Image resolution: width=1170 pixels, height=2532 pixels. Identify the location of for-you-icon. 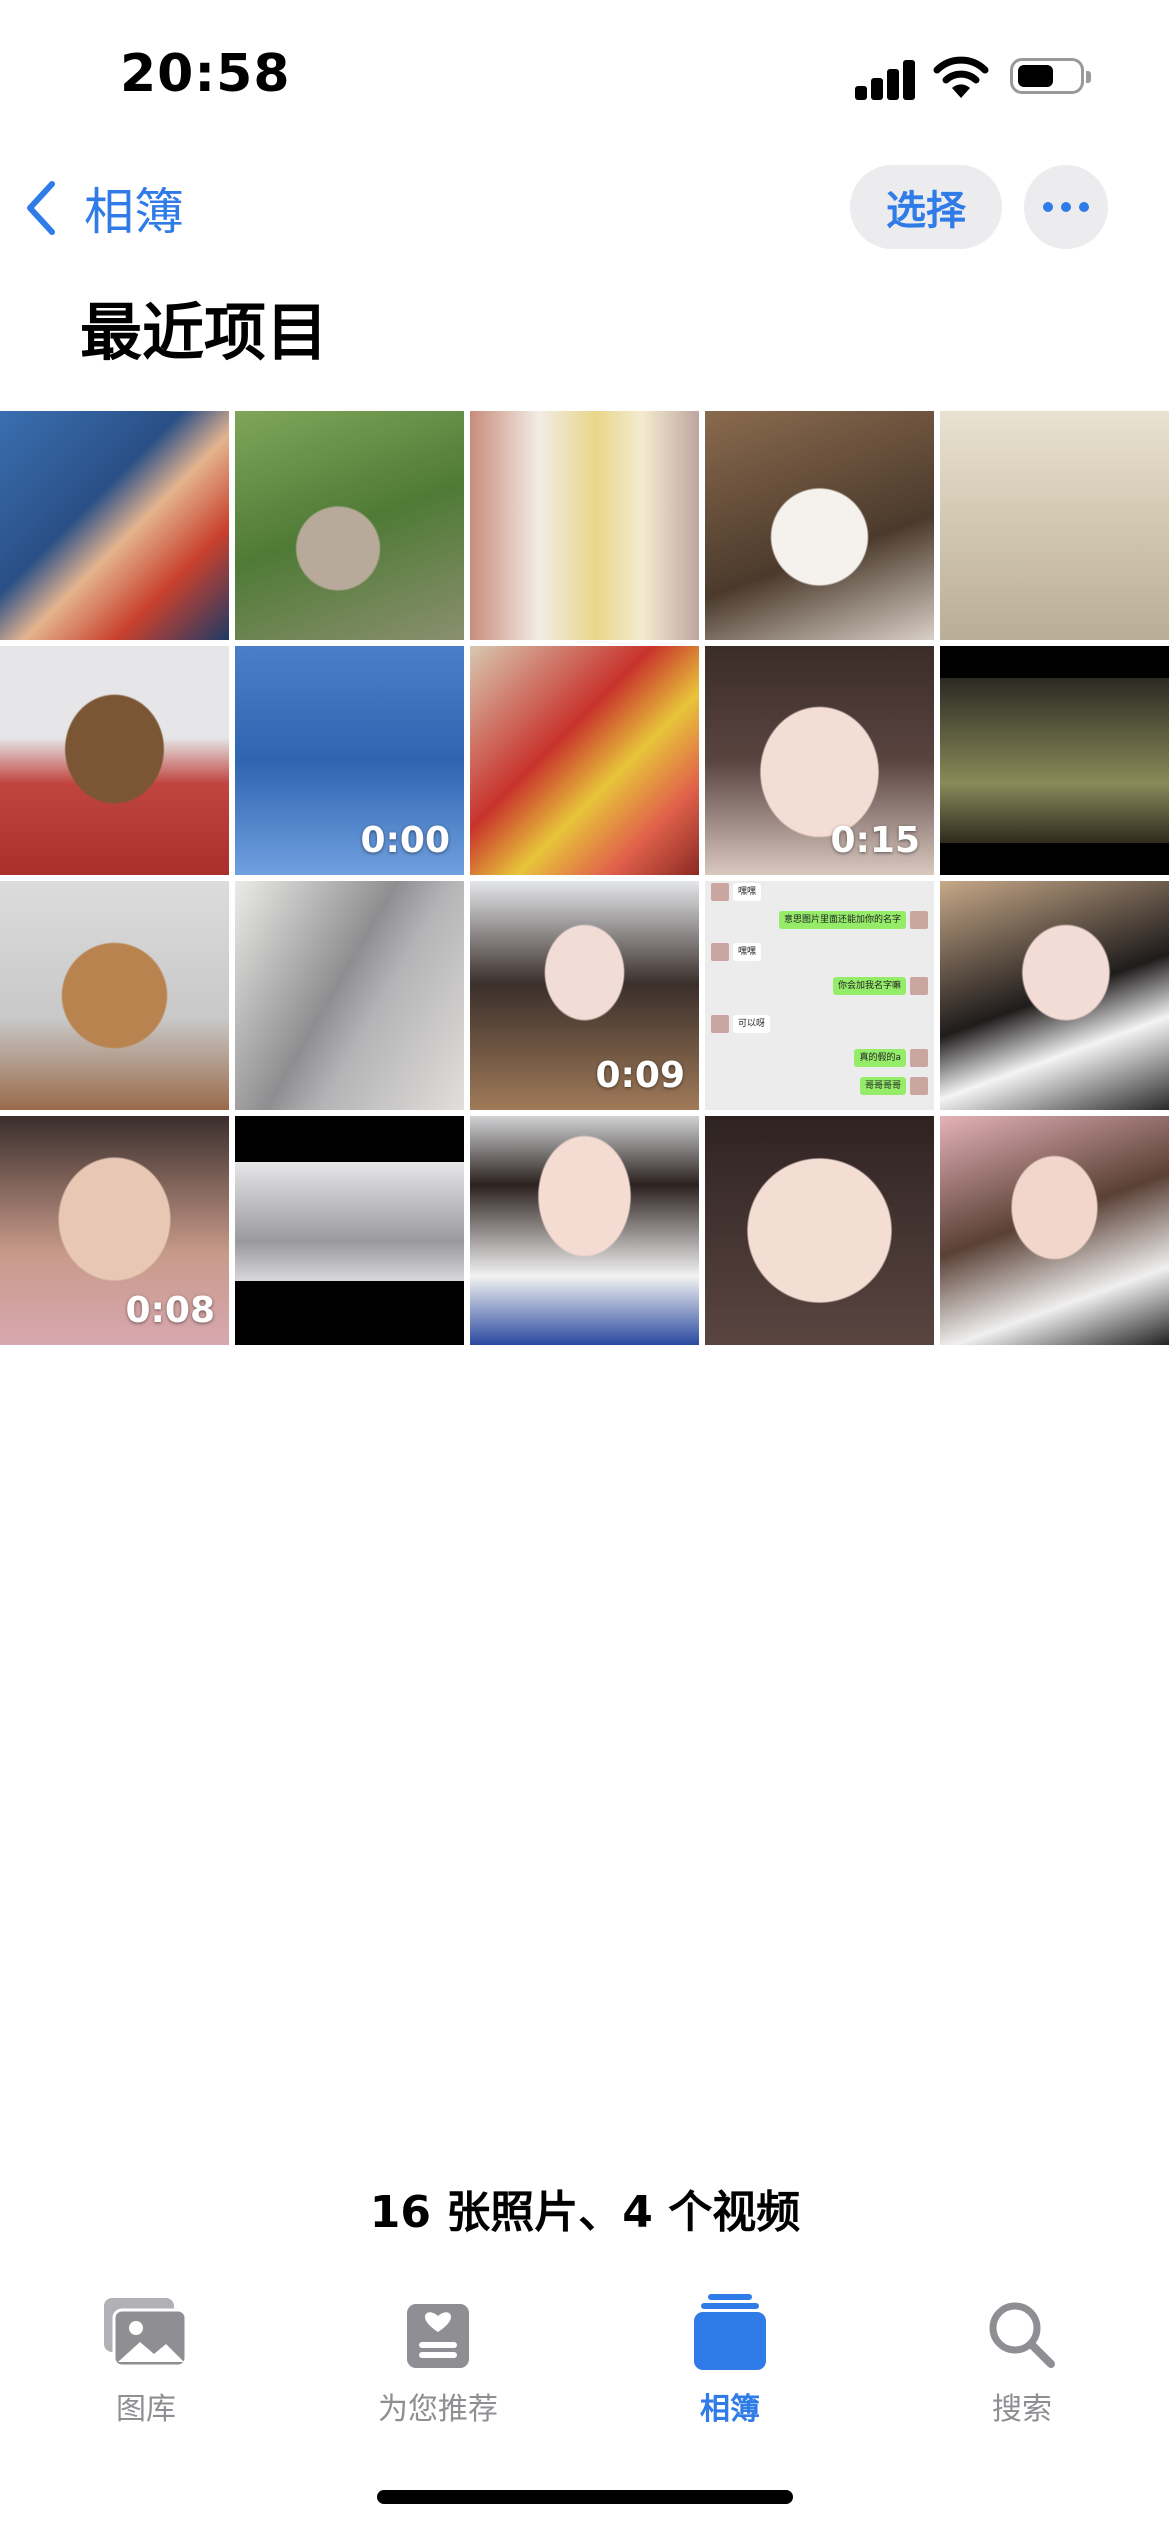
(438, 2336).